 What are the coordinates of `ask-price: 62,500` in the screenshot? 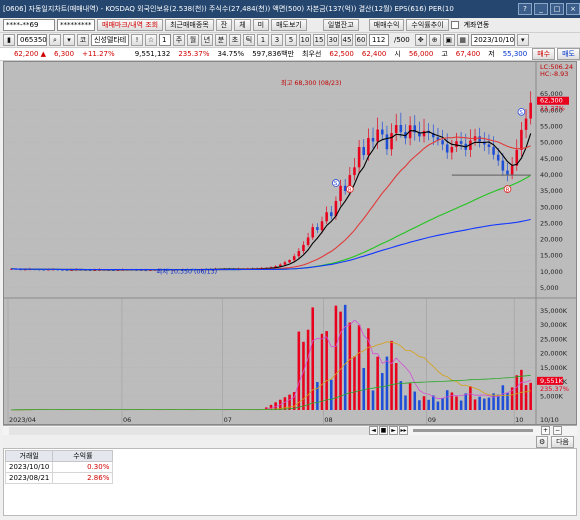 It's located at (341, 54).